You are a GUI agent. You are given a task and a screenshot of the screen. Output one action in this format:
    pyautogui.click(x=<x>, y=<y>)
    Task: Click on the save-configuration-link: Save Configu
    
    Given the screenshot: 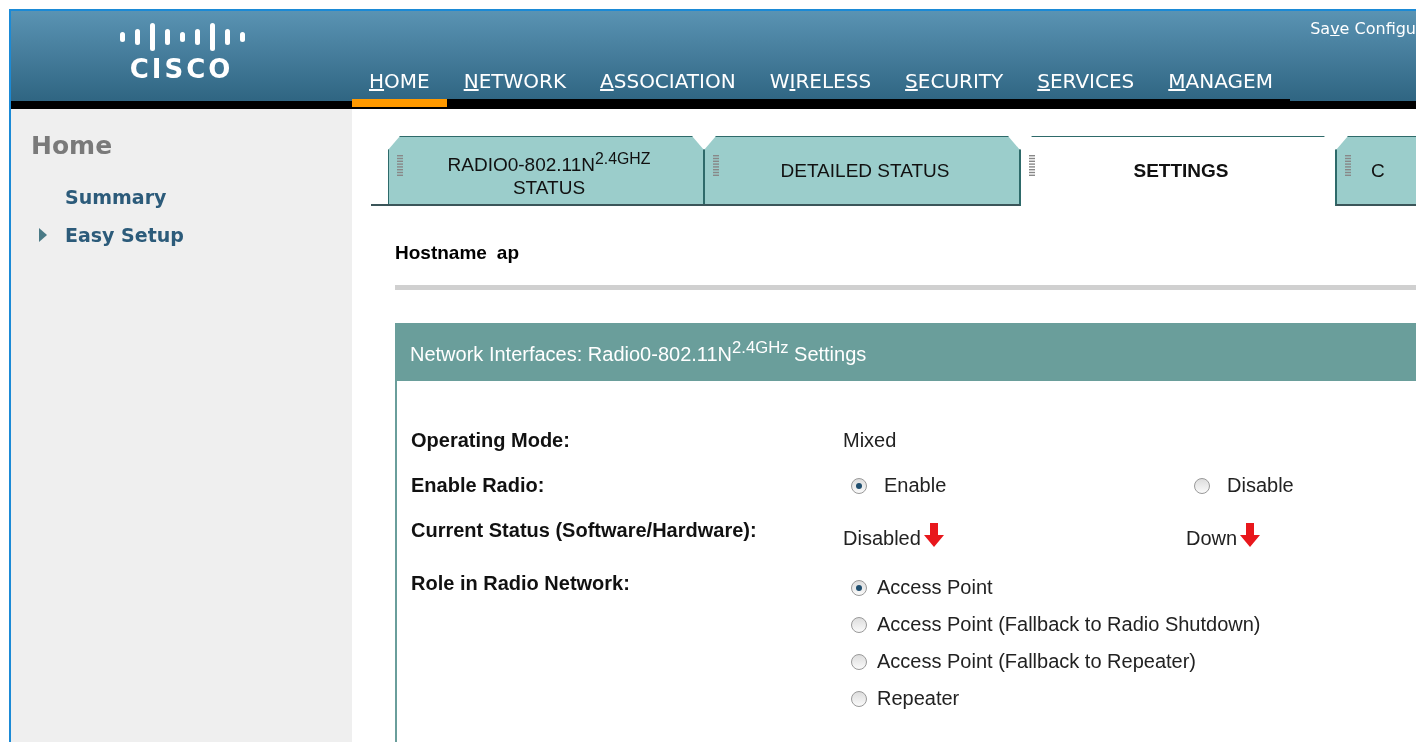 What is the action you would take?
    pyautogui.click(x=1363, y=28)
    